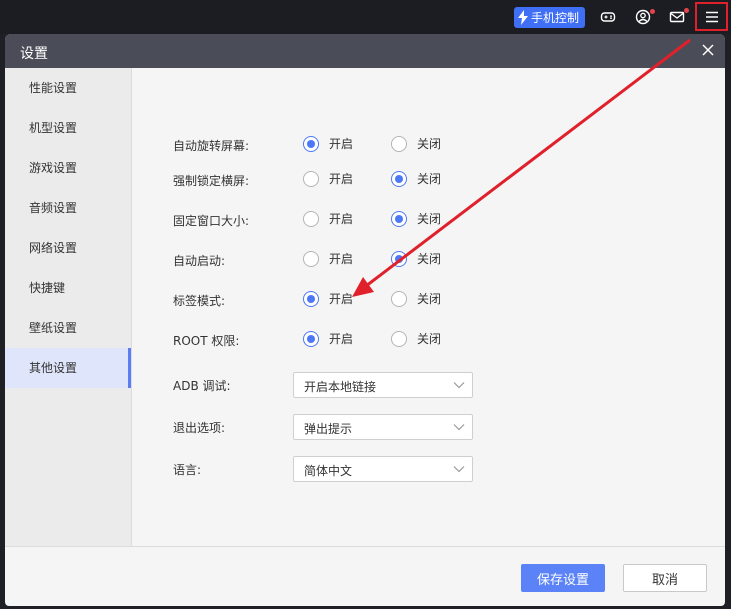 Image resolution: width=731 pixels, height=609 pixels. What do you see at coordinates (665, 578) in the screenshot?
I see `cancel-button: 取消` at bounding box center [665, 578].